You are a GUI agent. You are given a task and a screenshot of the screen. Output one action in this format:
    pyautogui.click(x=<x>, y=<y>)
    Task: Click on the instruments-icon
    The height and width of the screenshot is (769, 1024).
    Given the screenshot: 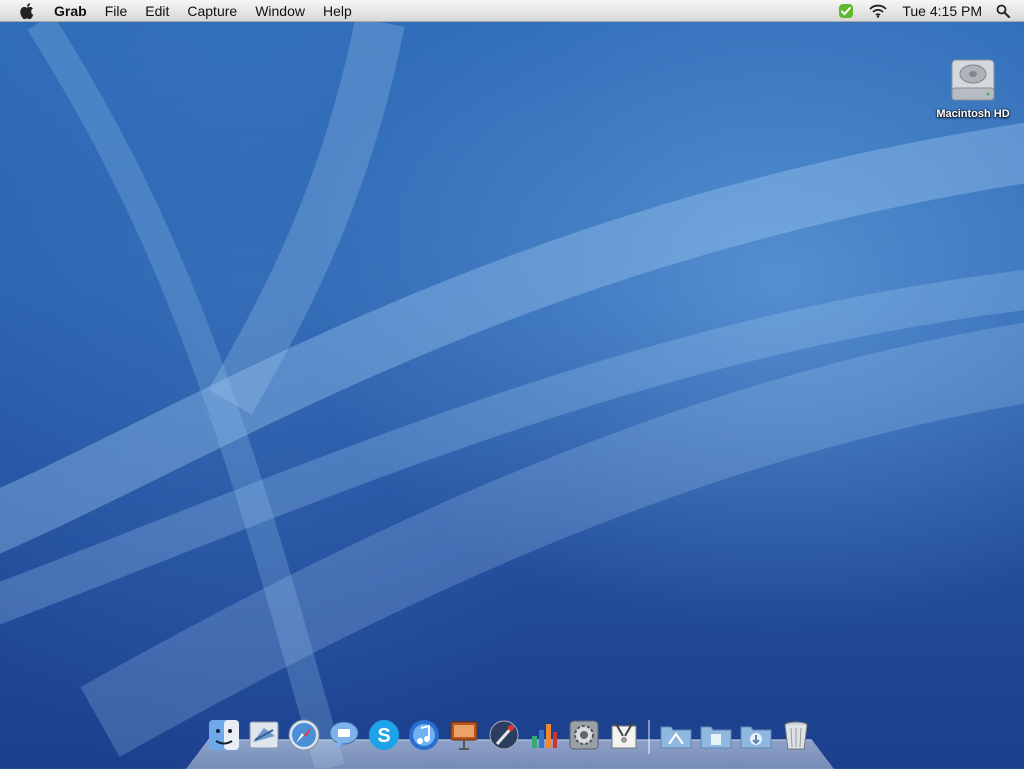 What is the action you would take?
    pyautogui.click(x=504, y=735)
    